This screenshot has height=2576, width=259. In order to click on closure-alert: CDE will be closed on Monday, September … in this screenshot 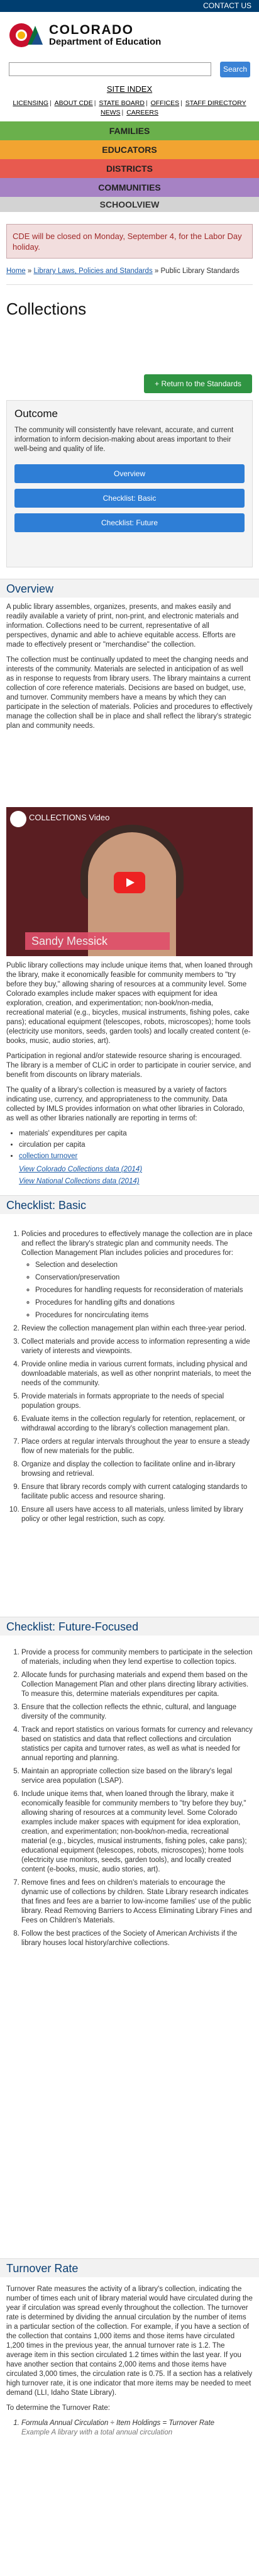, I will do `click(129, 241)`.